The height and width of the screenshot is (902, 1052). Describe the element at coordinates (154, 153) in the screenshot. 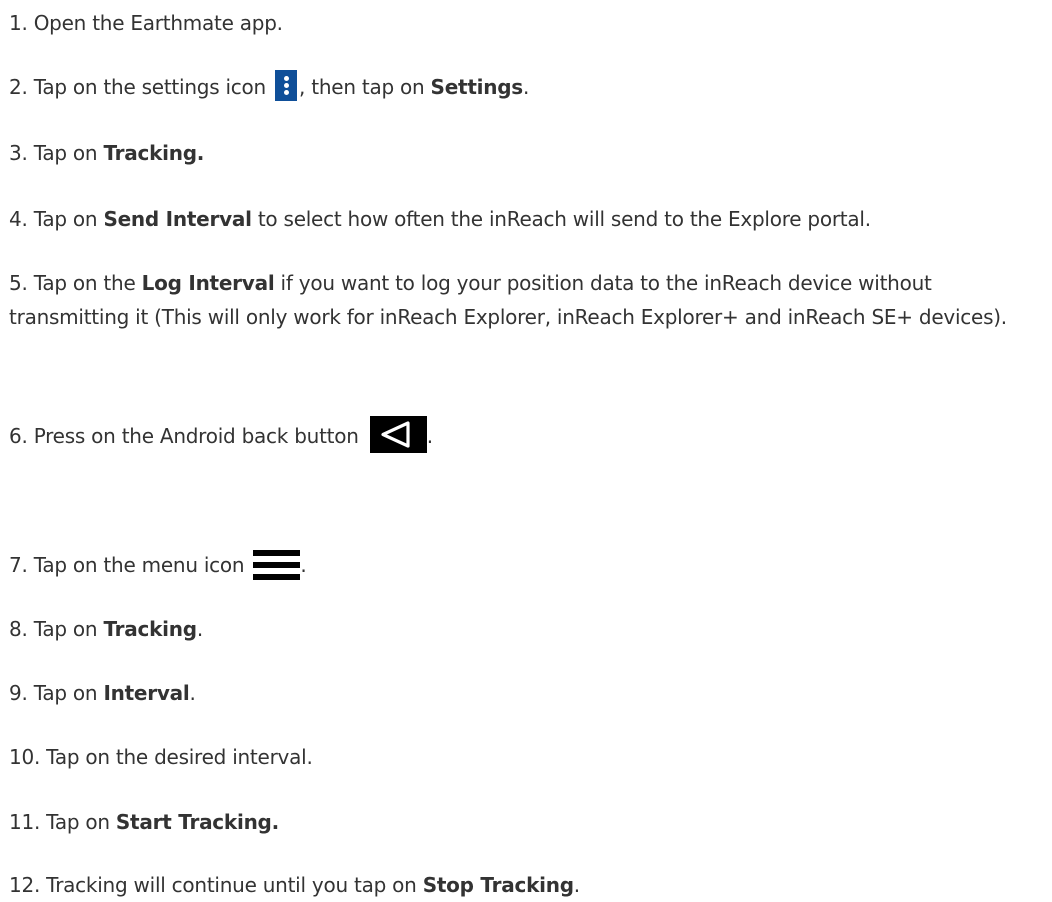

I see `step-3-bold: Tracking.` at that location.